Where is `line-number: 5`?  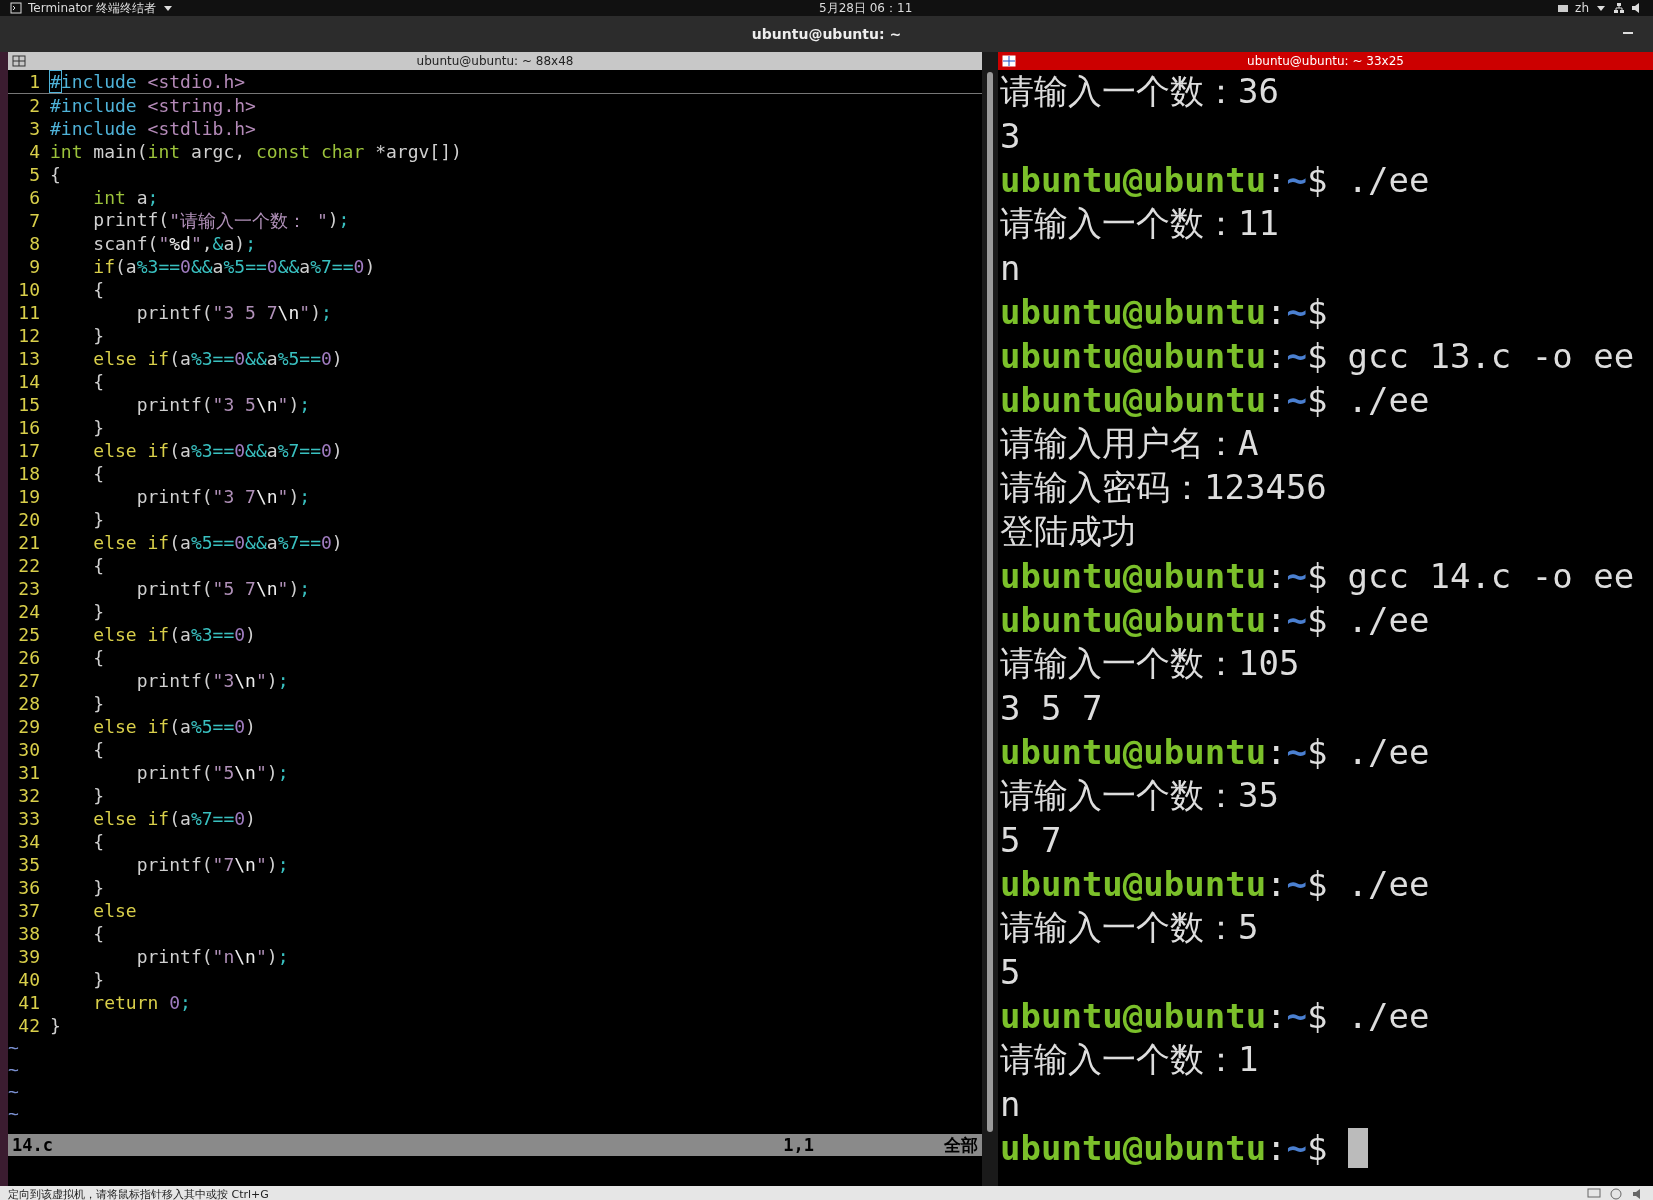
line-number: 5 is located at coordinates (34, 174).